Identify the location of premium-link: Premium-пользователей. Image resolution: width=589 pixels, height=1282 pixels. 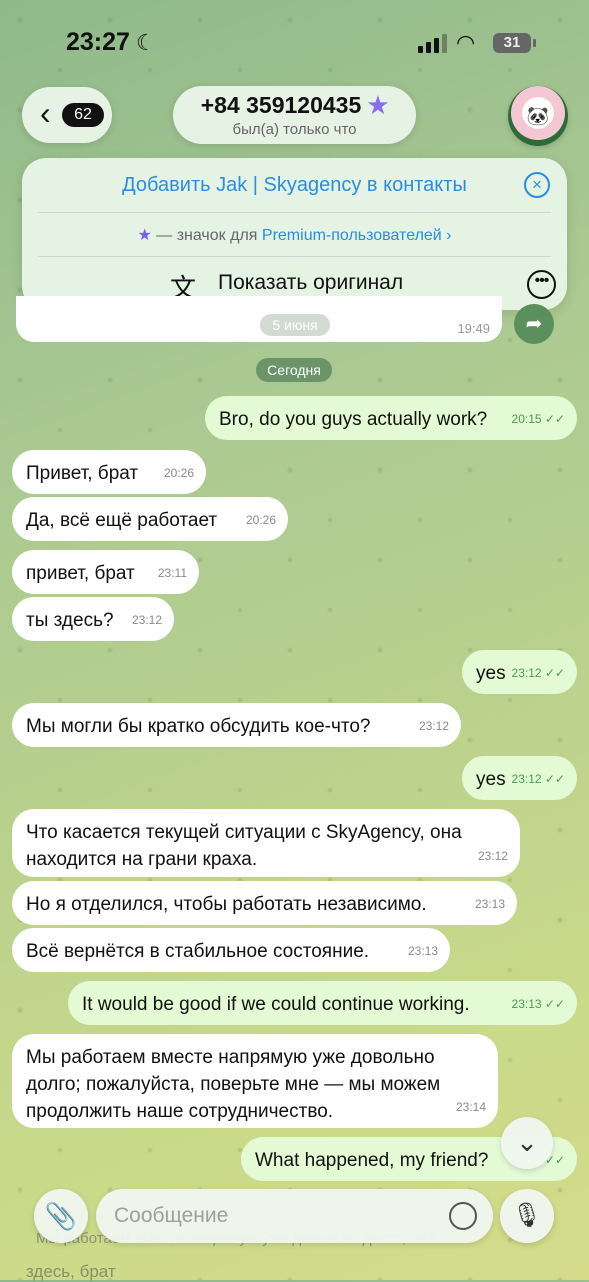
(352, 235).